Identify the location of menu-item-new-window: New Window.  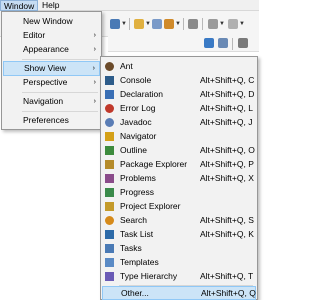
(51, 21).